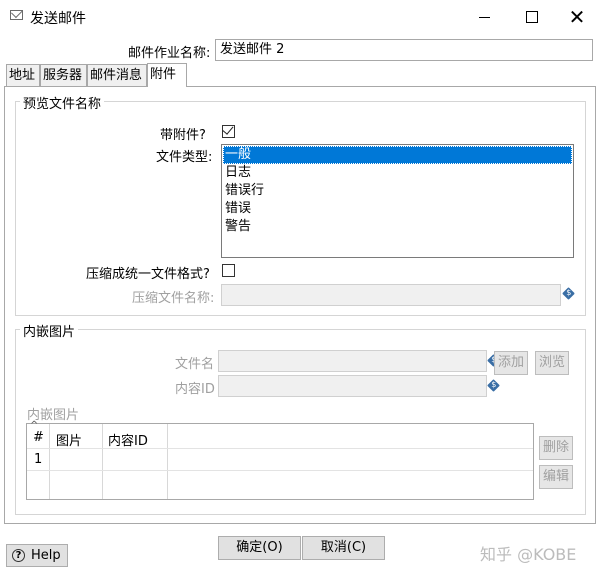 The height and width of the screenshot is (574, 600). What do you see at coordinates (173, 298) in the screenshot?
I see `zip-name-label: 压缩文件名称:` at bounding box center [173, 298].